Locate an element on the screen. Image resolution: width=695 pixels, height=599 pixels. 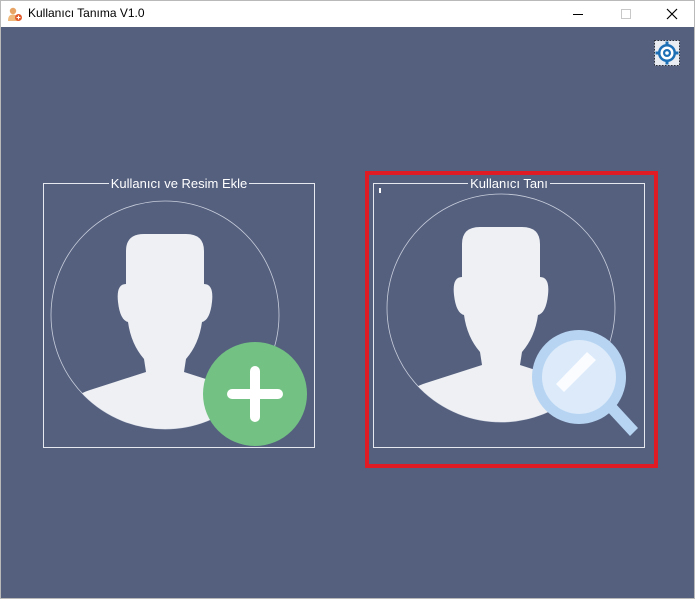
close-button is located at coordinates (672, 14).